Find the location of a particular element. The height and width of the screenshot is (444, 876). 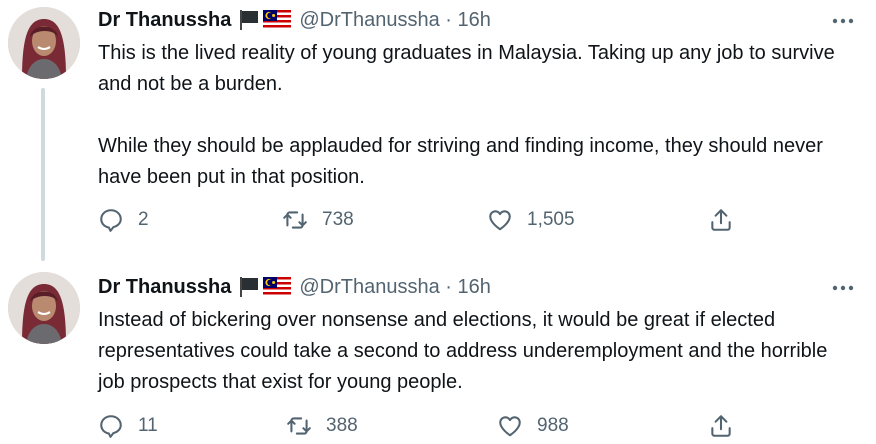

like-count: 988 is located at coordinates (553, 425).